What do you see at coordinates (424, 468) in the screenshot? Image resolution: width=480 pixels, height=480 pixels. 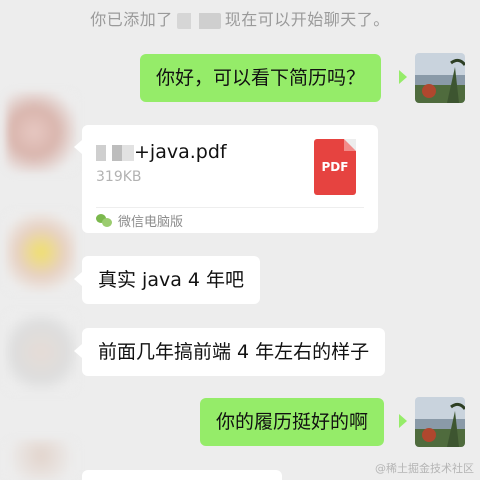 I see `watermark: @稀土掘金技术社区` at bounding box center [424, 468].